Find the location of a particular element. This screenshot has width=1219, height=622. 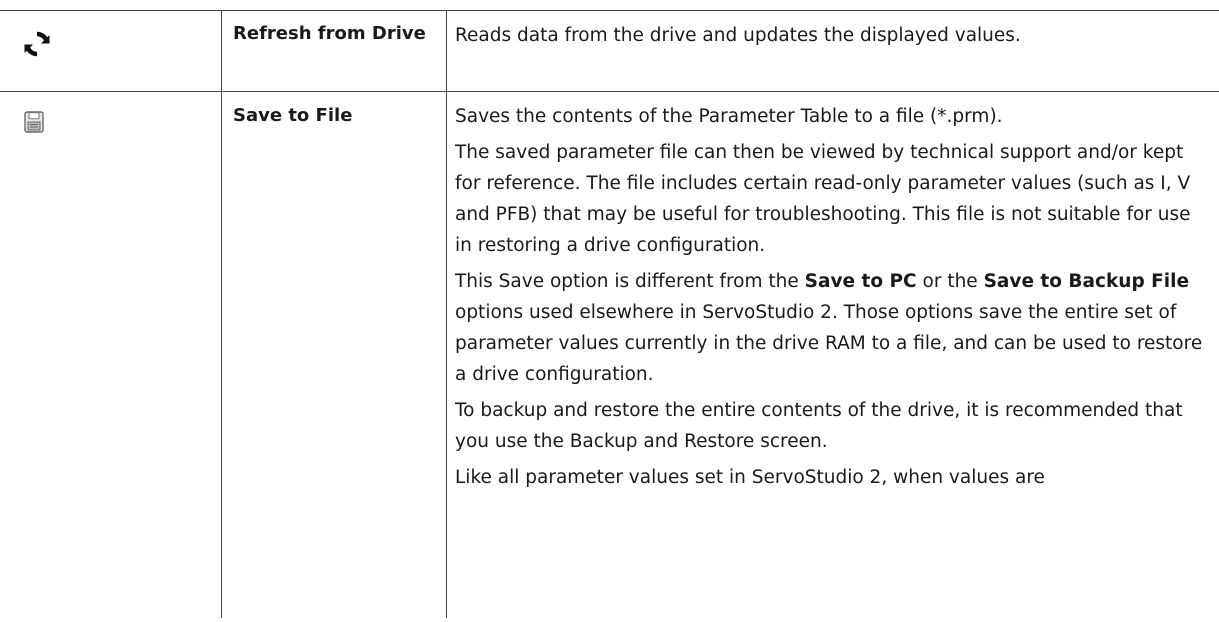

text-run: or the is located at coordinates (950, 281).